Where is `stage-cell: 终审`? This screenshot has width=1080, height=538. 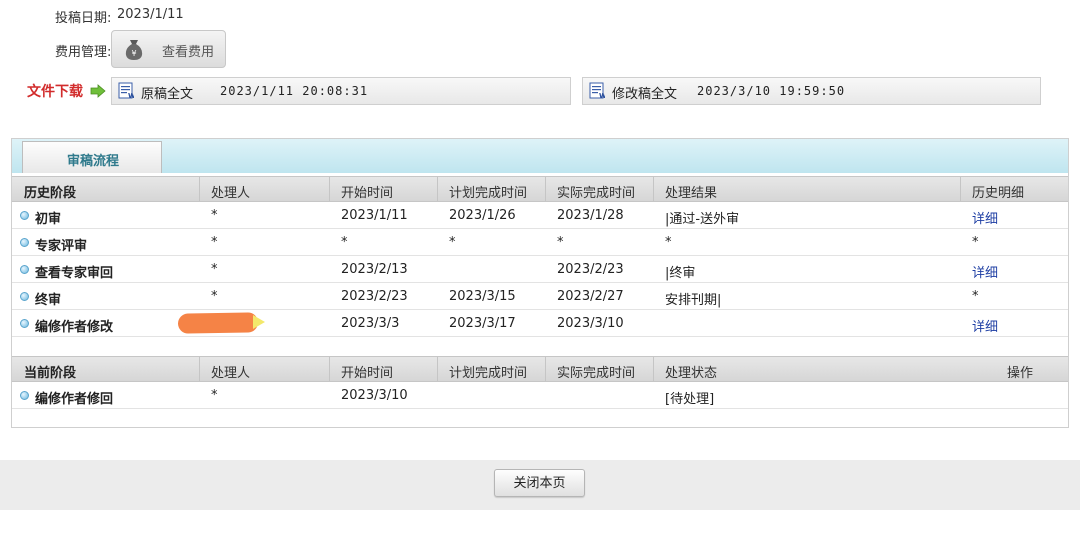 stage-cell: 终审 is located at coordinates (48, 300).